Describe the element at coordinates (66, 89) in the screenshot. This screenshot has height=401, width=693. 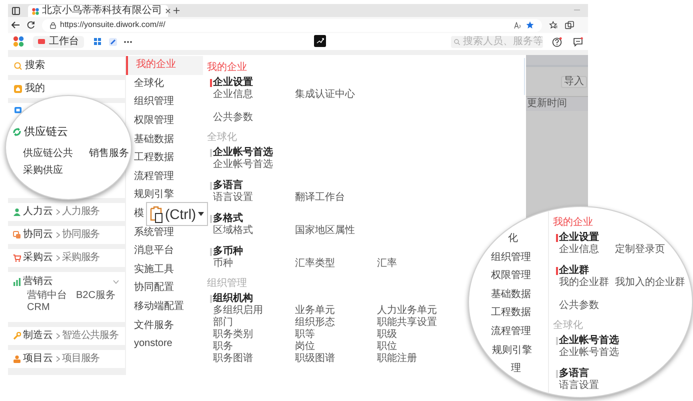
I see `sidebar-item: 我的` at that location.